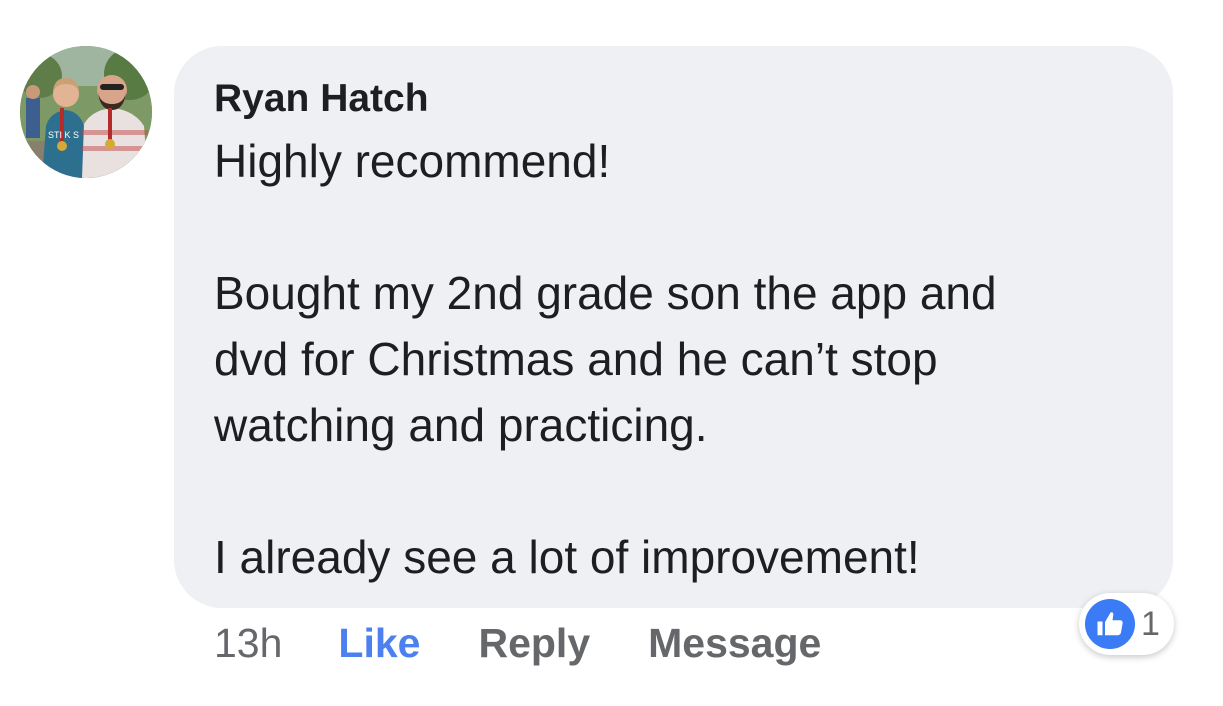 This screenshot has width=1223, height=706. Describe the element at coordinates (63, 135) in the screenshot. I see `avatar-shirt-text: STI K S` at that location.